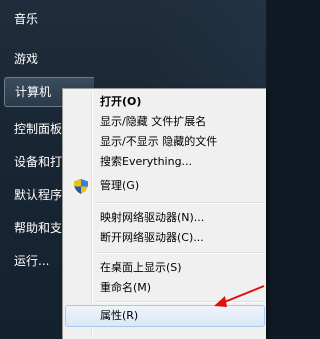 This screenshot has width=320, height=339. Describe the element at coordinates (49, 59) in the screenshot. I see `start-item-games: 游戏` at that location.